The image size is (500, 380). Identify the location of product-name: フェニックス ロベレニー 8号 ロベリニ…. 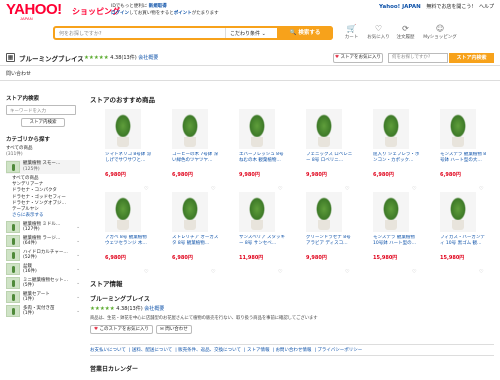
(329, 160).